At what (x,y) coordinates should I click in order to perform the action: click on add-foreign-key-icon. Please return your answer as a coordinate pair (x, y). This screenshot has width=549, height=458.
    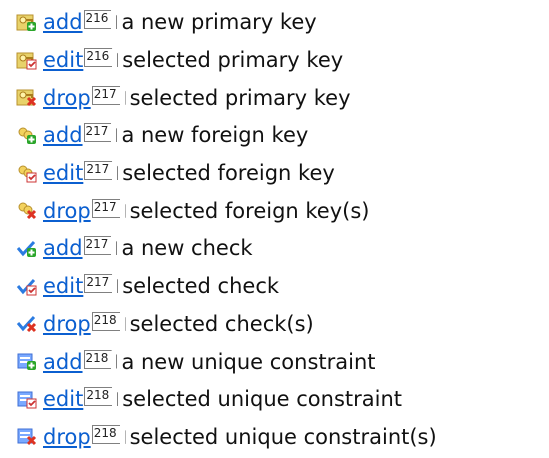
    Looking at the image, I should click on (27, 136).